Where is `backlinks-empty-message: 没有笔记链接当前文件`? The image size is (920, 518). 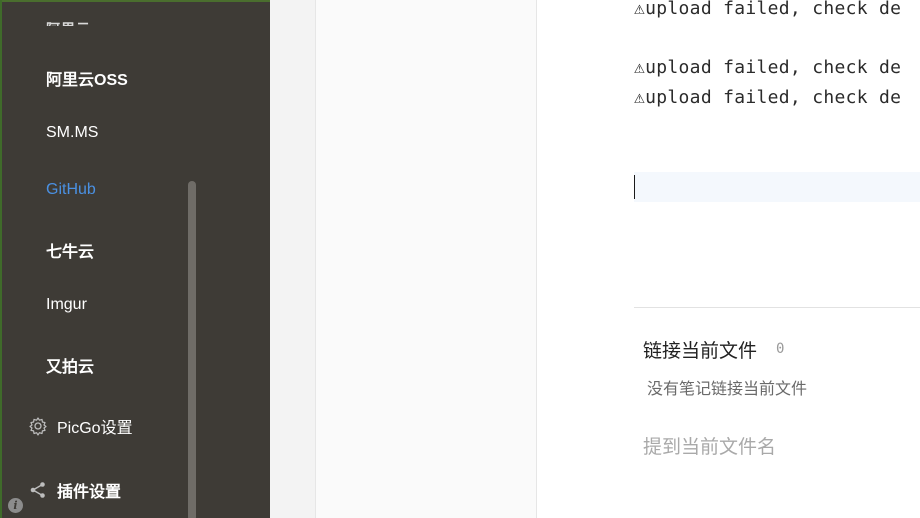
backlinks-empty-message: 没有笔记链接当前文件 is located at coordinates (727, 389).